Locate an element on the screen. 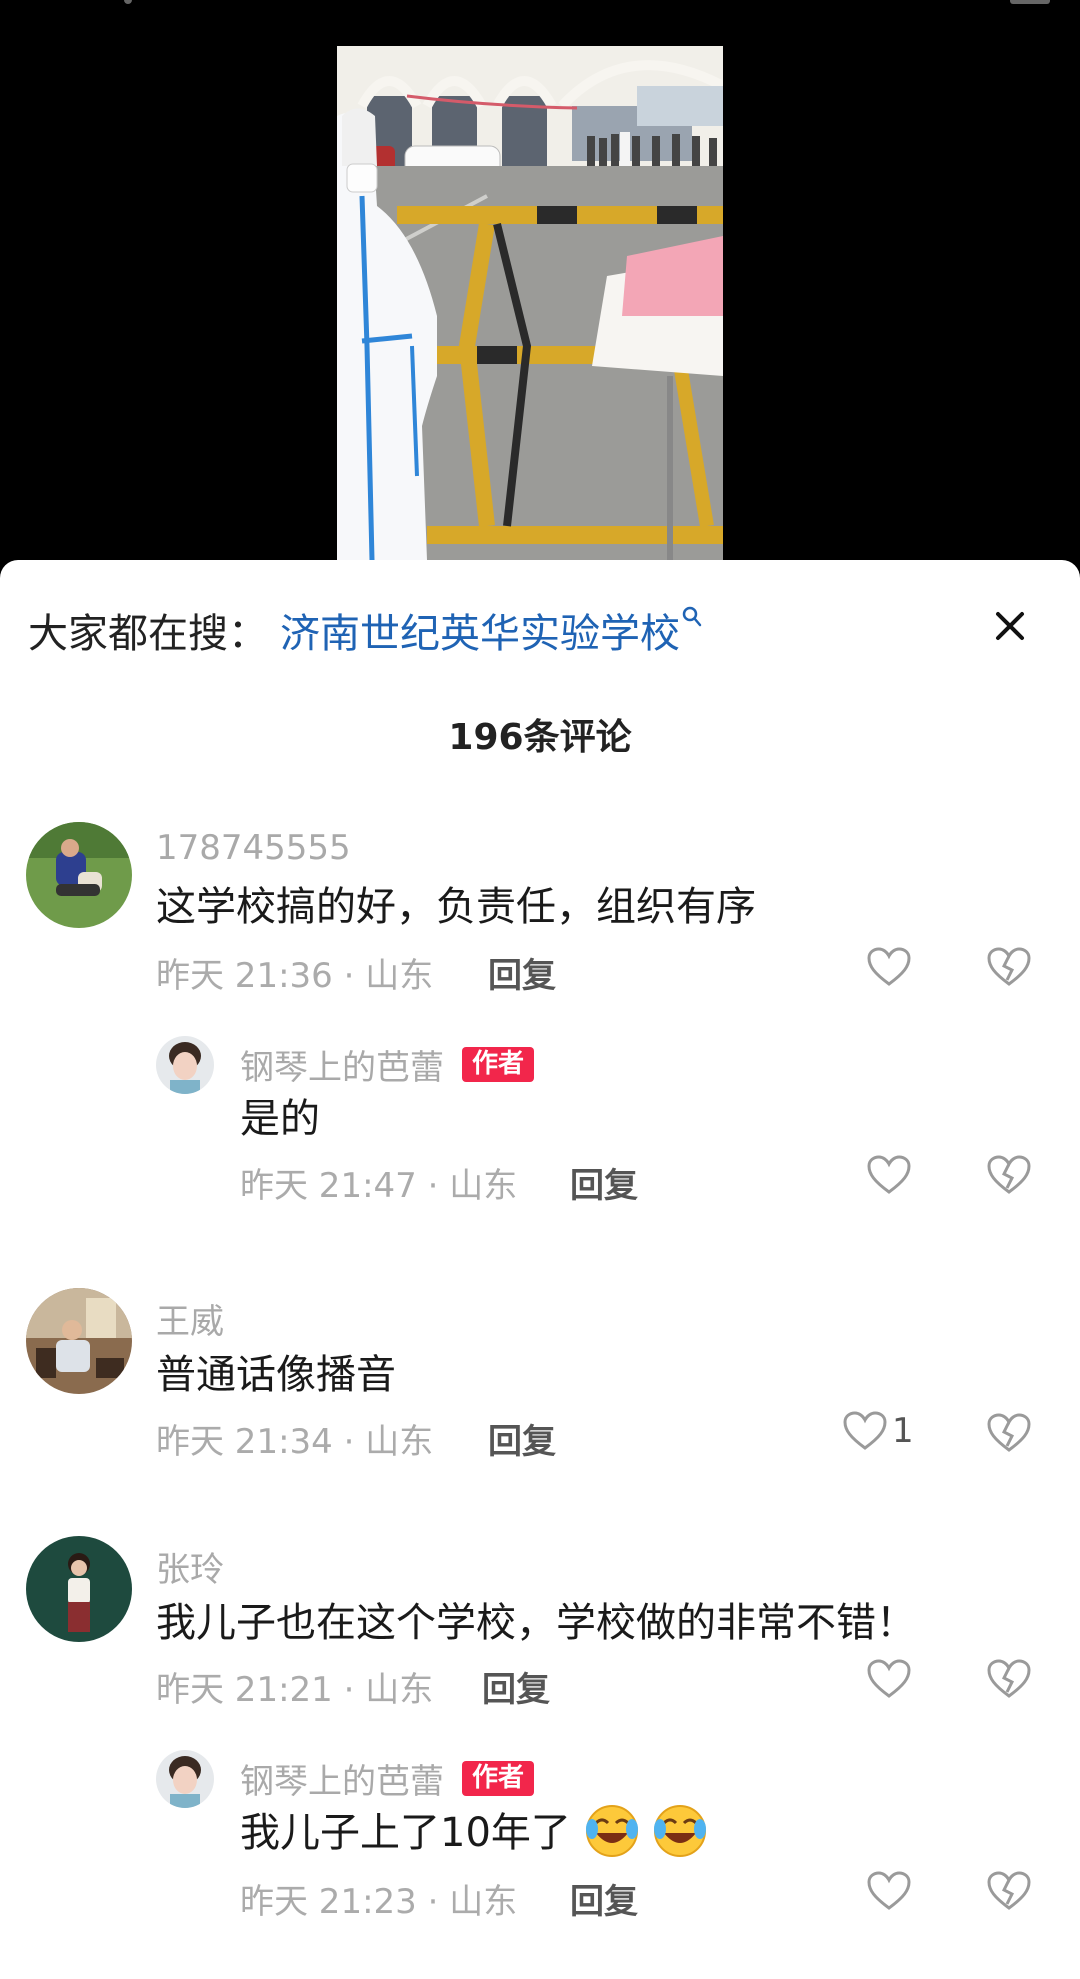  comment-meta: 昨天 21:36 · 山东 is located at coordinates (295, 976).